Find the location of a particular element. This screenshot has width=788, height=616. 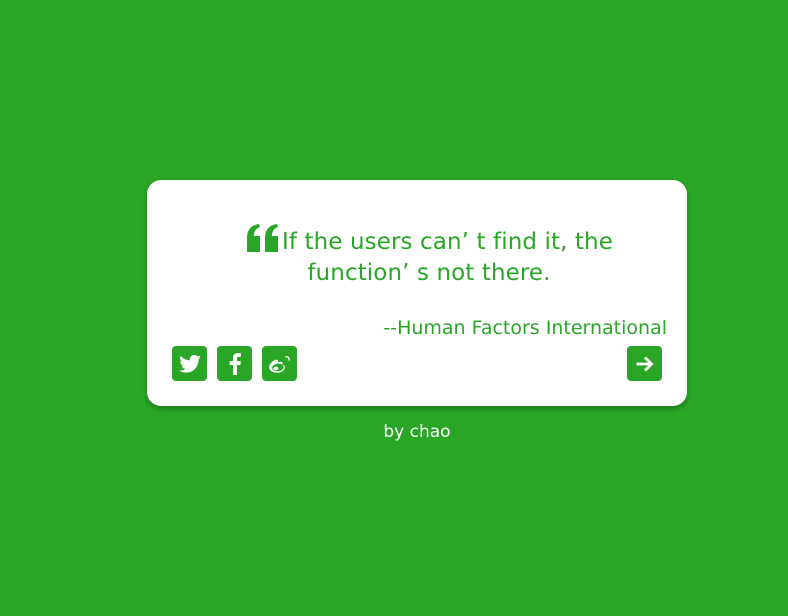

next-quote-button is located at coordinates (644, 363).